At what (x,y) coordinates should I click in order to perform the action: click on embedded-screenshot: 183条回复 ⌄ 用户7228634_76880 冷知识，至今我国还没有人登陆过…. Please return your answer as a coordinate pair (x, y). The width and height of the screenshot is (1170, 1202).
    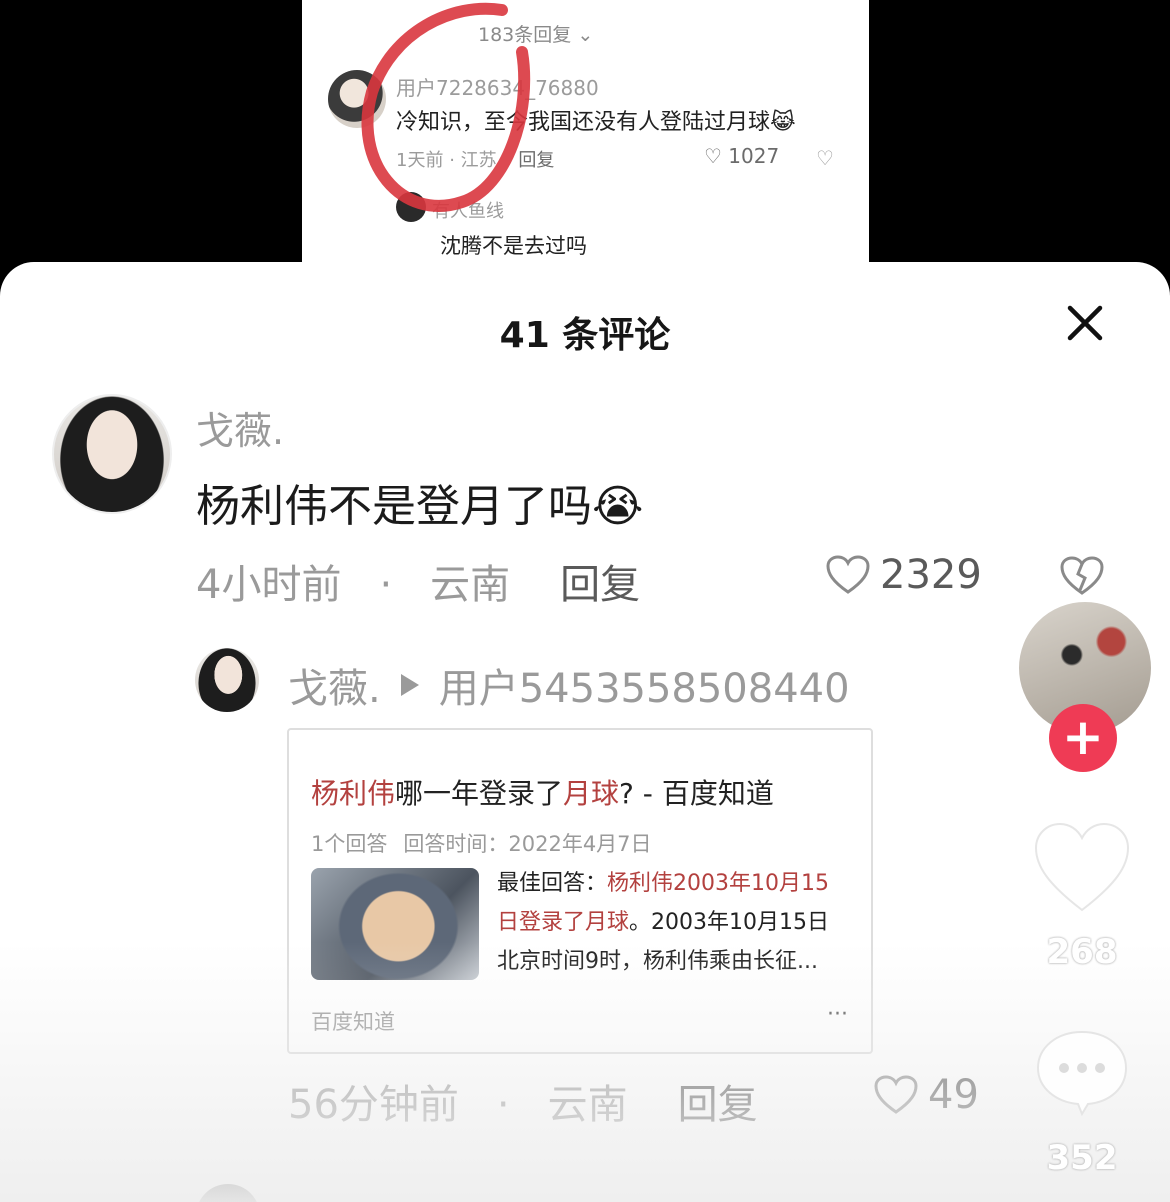
    Looking at the image, I should click on (585, 131).